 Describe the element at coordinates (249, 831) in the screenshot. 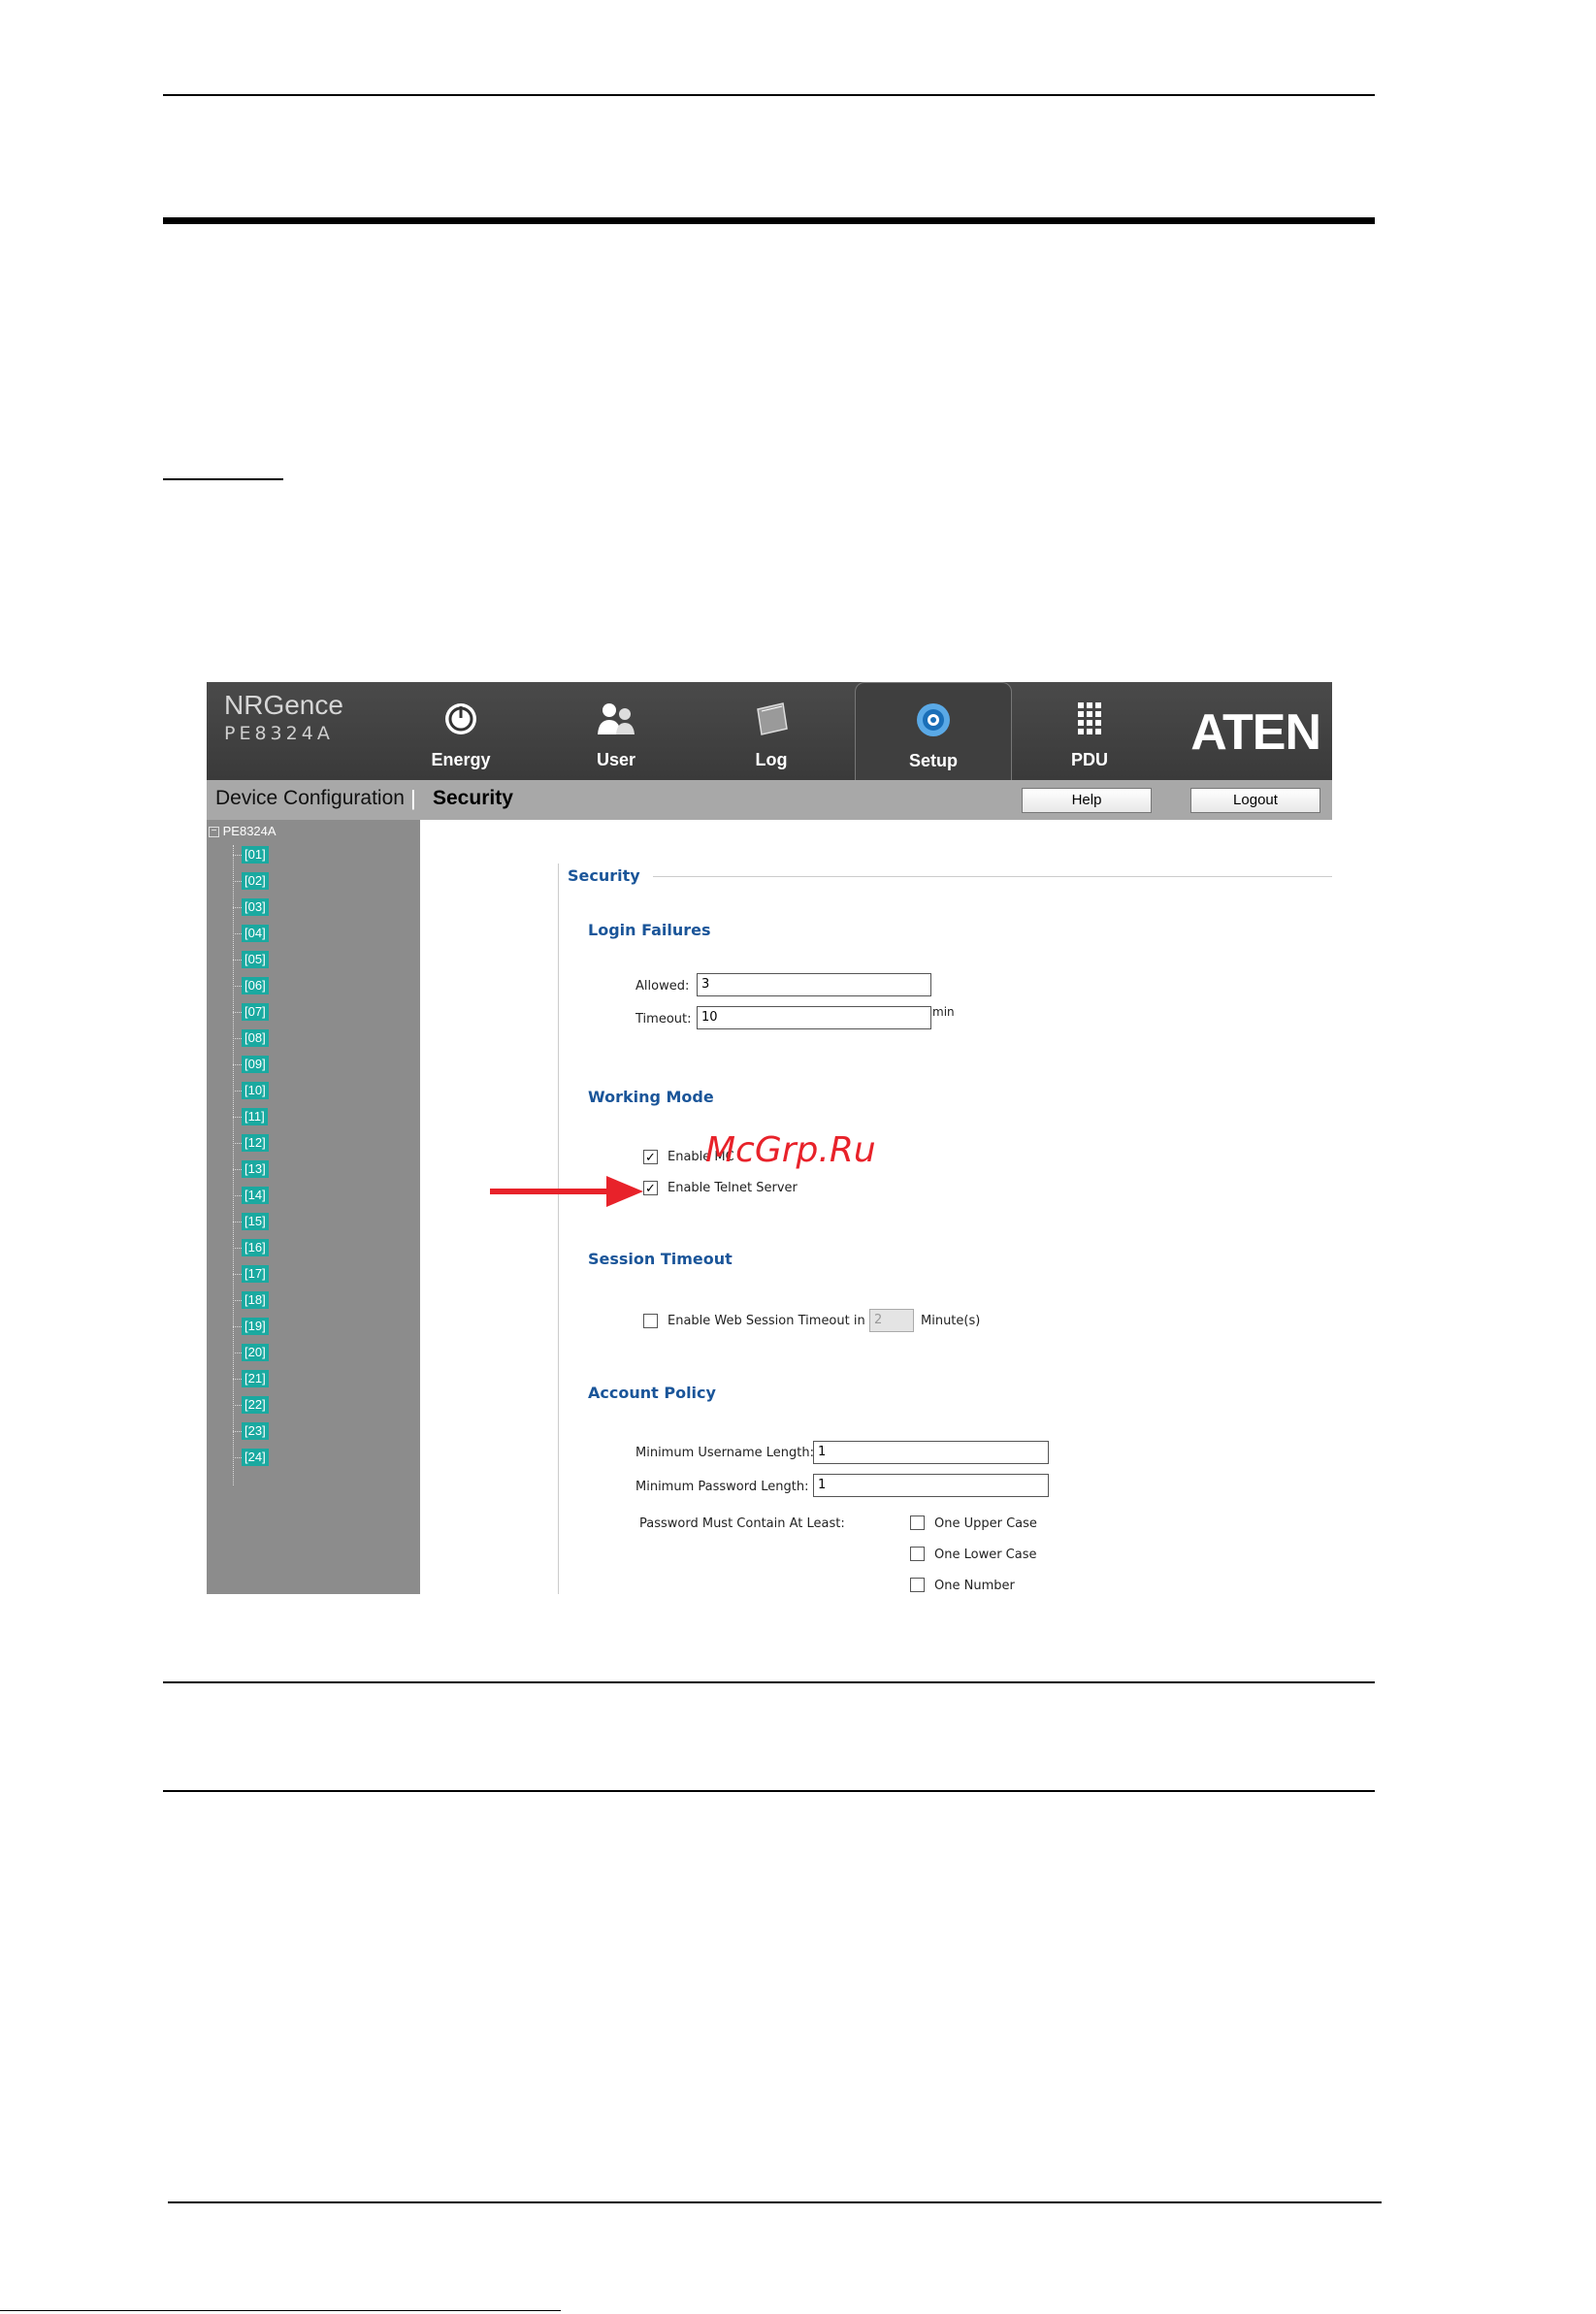

I see `tree-root-label: PE8324A` at that location.